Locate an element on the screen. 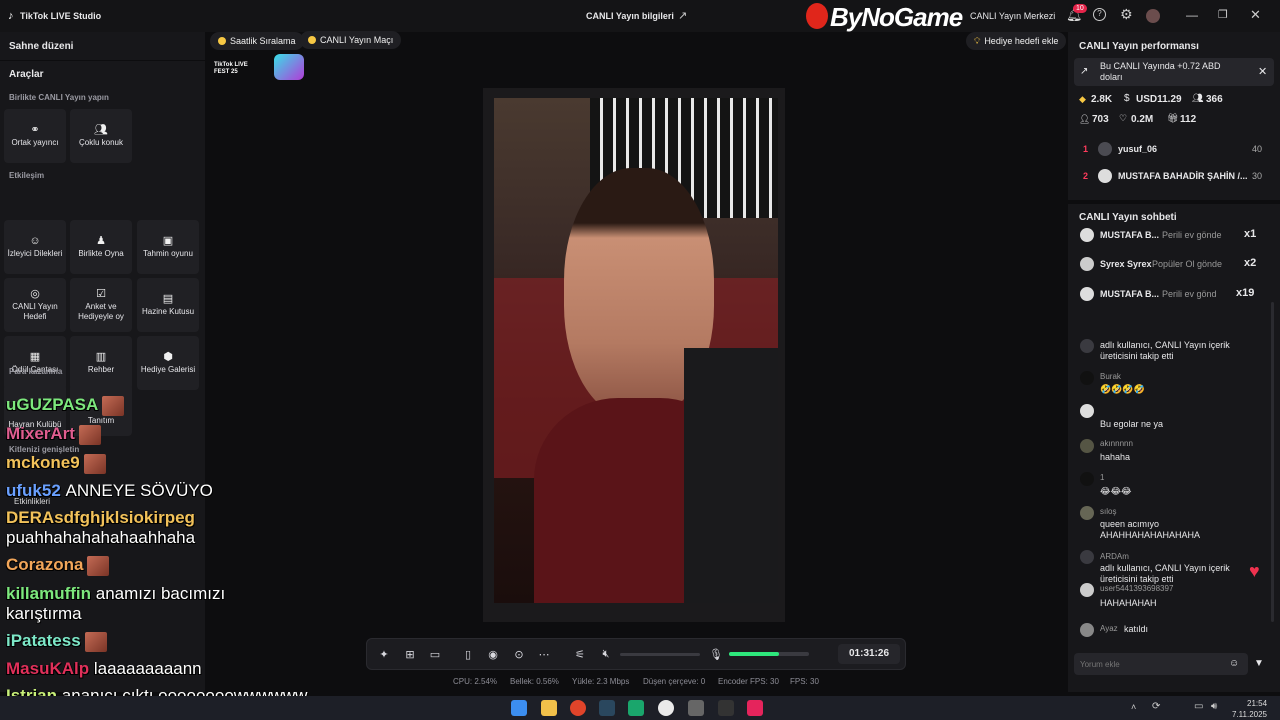 Image resolution: width=1280 pixels, height=720 pixels. multi-guest-button: 👥︎ Çoklu konuk is located at coordinates (101, 136).